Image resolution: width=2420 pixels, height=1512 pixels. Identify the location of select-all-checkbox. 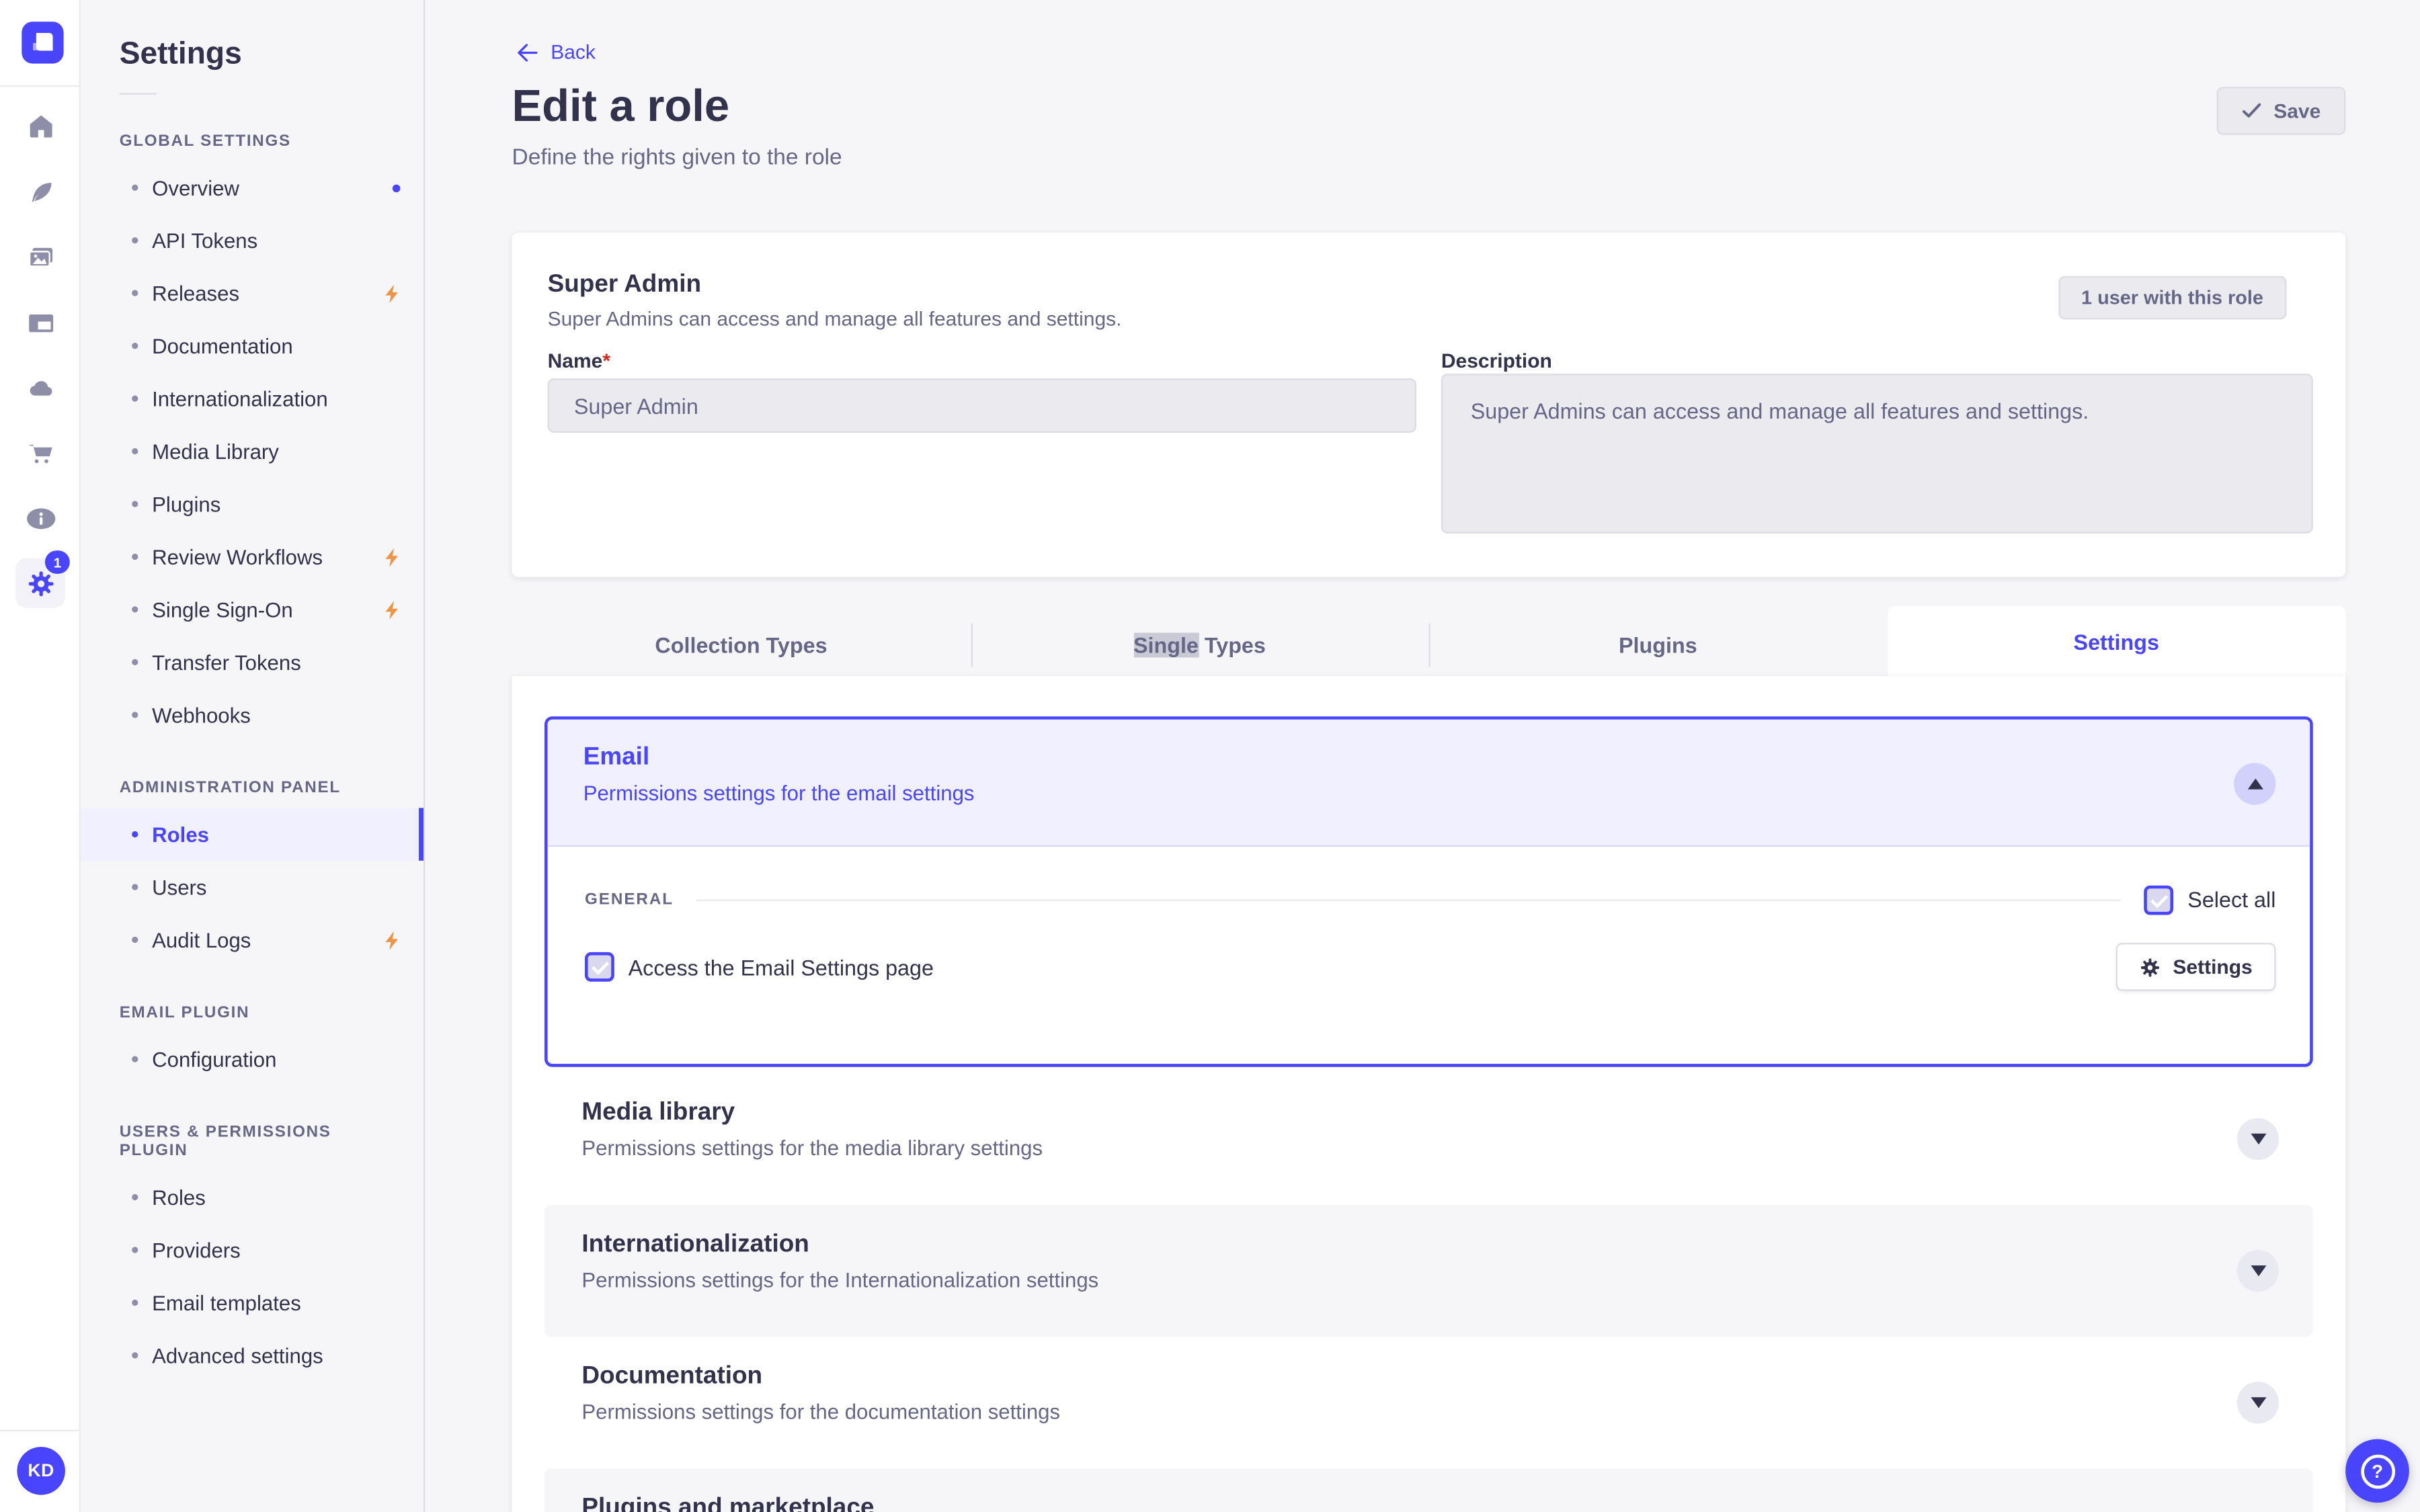
(2159, 900).